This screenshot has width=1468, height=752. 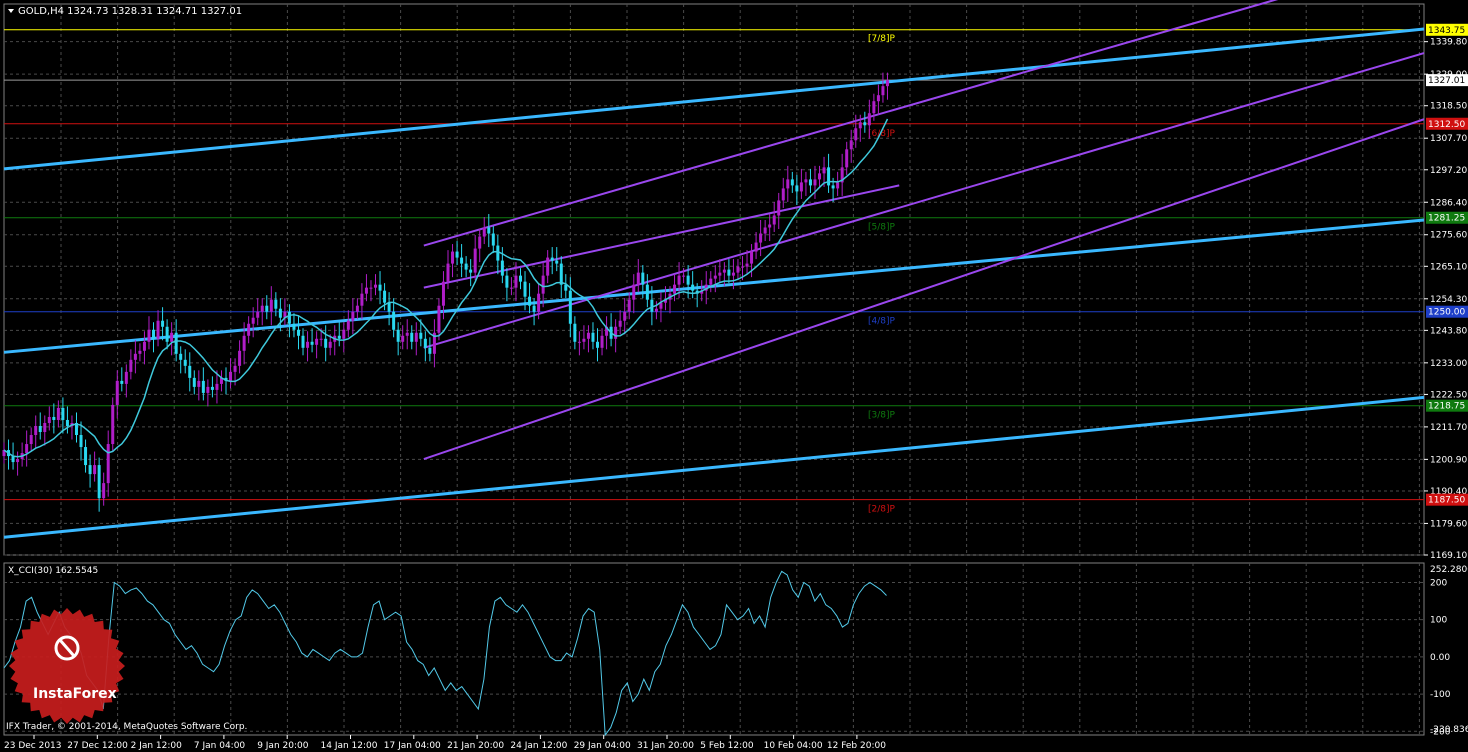 What do you see at coordinates (1448, 556) in the screenshot?
I see `y-tick-label: 1169.10` at bounding box center [1448, 556].